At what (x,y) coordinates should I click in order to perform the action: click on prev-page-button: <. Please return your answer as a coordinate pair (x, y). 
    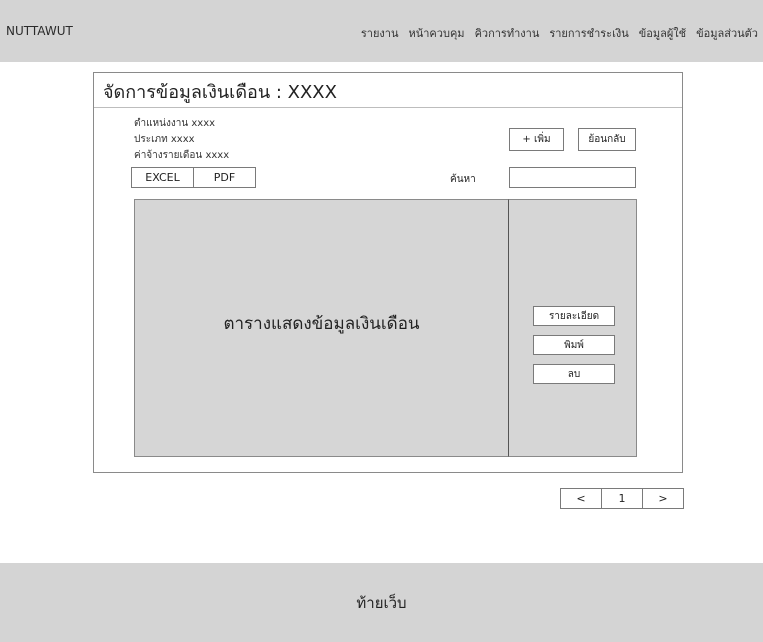
    Looking at the image, I should click on (581, 498).